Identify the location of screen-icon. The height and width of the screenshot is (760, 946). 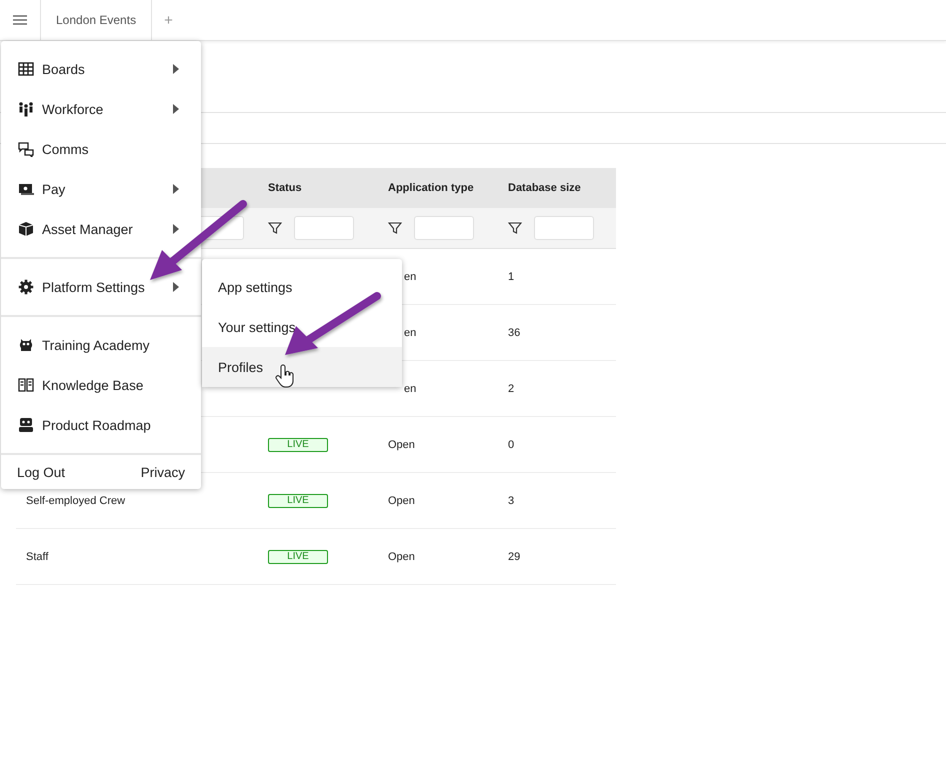
(26, 189).